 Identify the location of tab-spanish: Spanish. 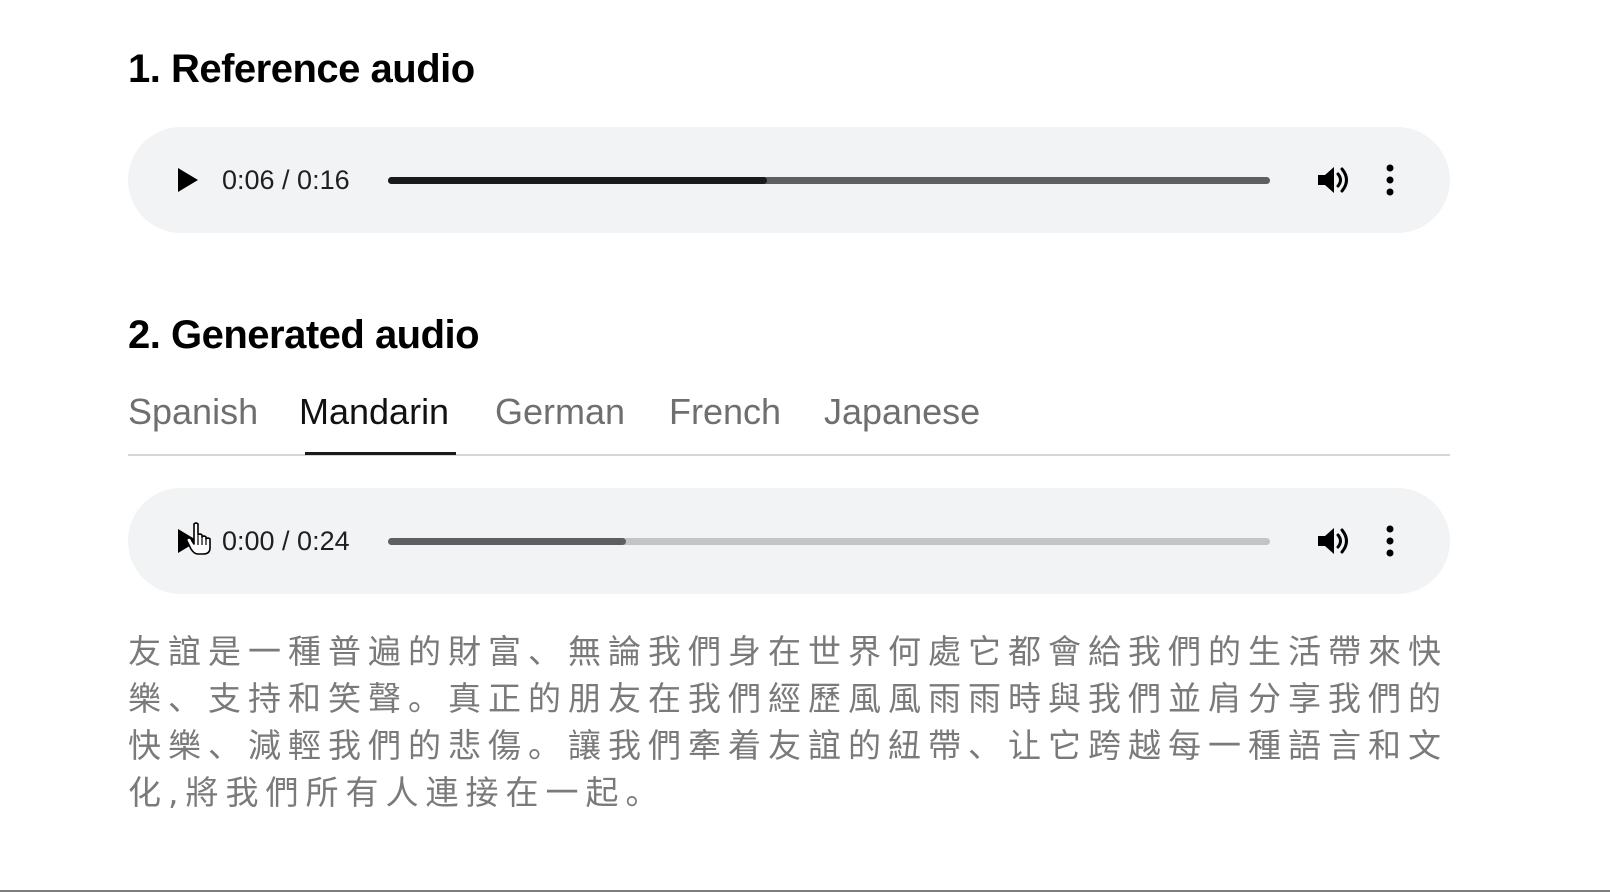
(193, 412).